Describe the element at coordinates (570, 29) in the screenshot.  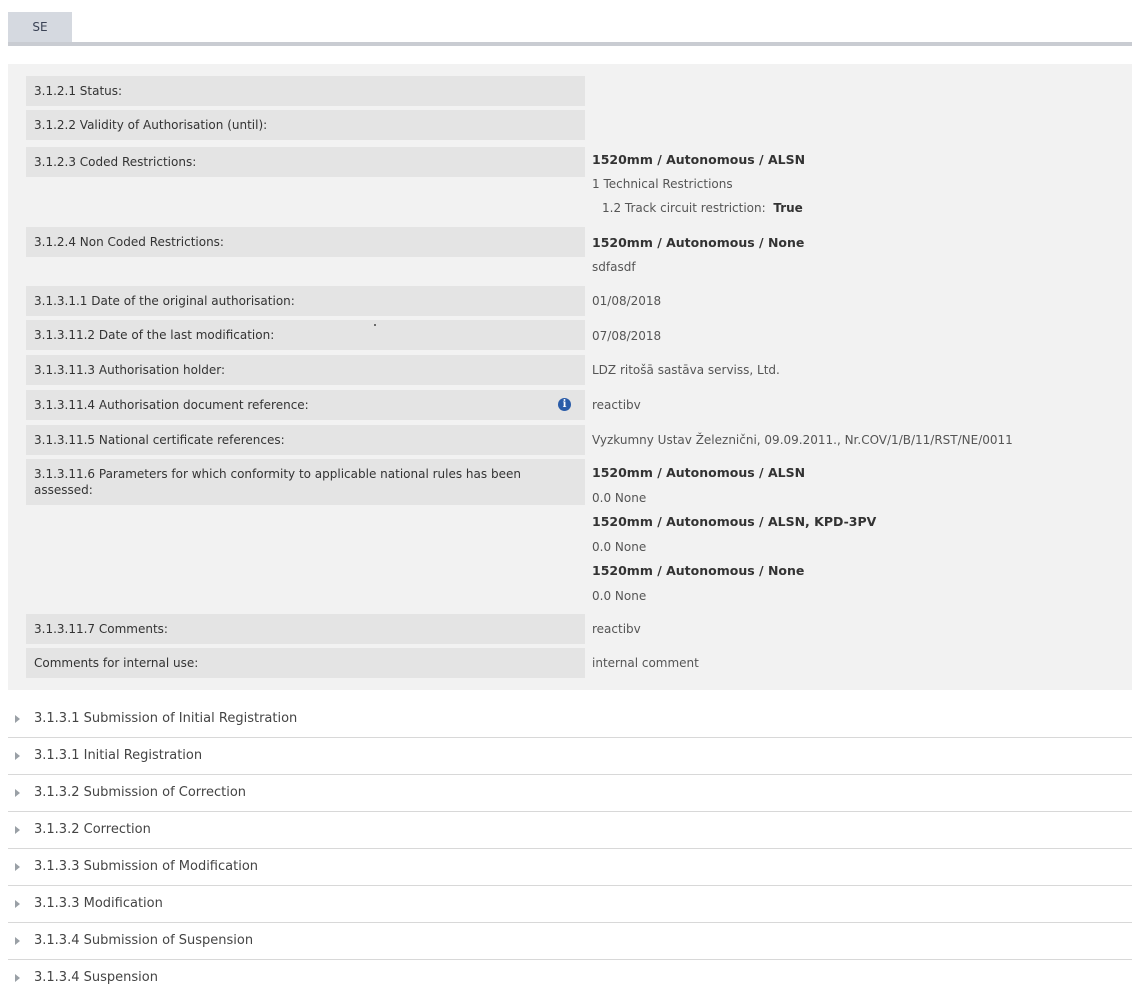
I see `tab-bar: SE` at that location.